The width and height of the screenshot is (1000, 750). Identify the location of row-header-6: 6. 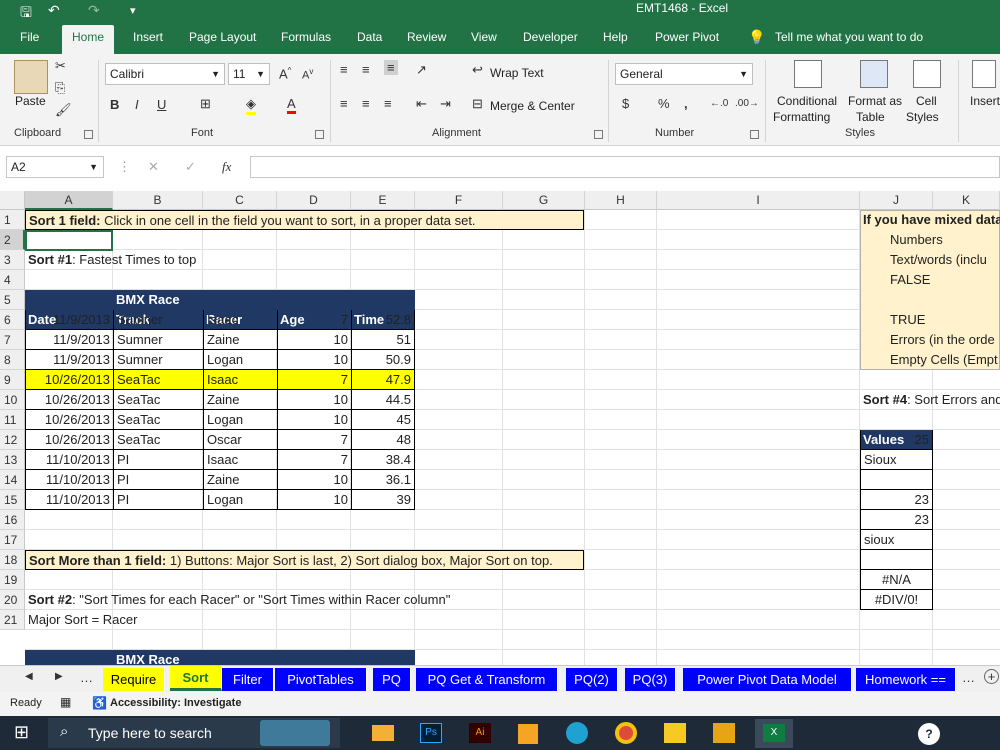
(12, 320).